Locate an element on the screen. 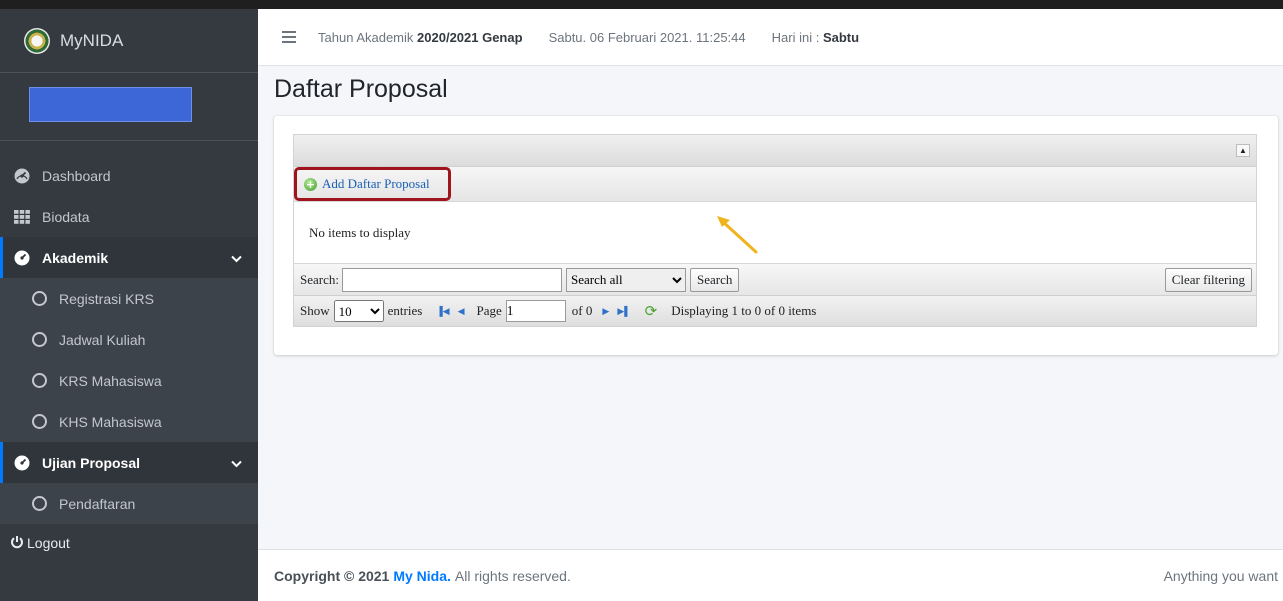 The width and height of the screenshot is (1283, 601). first-page-icon: ▐◀ is located at coordinates (442, 311).